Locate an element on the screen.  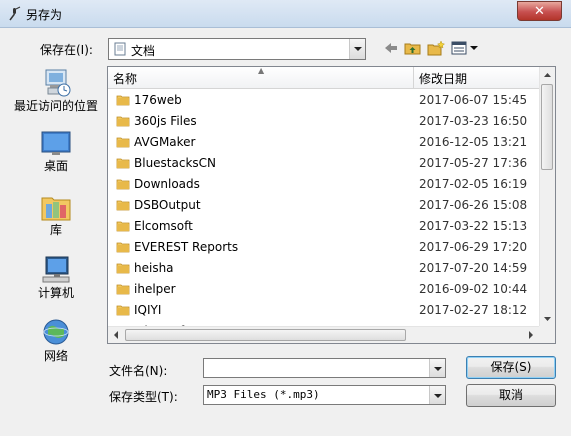
place-network: 网络 is located at coordinates (56, 340).